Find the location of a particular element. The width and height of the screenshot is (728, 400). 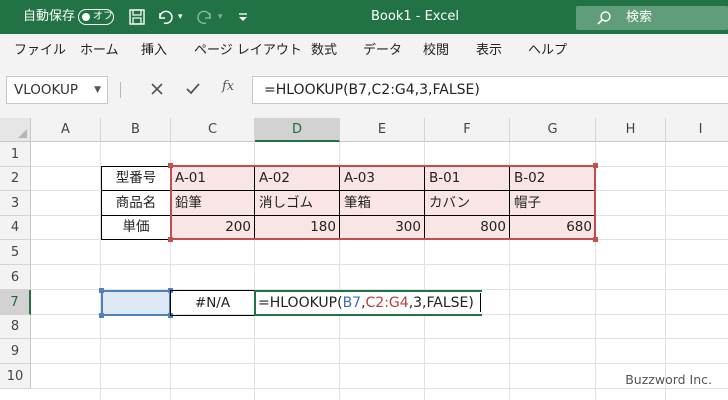

formula-ref-range: C2:G4 is located at coordinates (387, 303).